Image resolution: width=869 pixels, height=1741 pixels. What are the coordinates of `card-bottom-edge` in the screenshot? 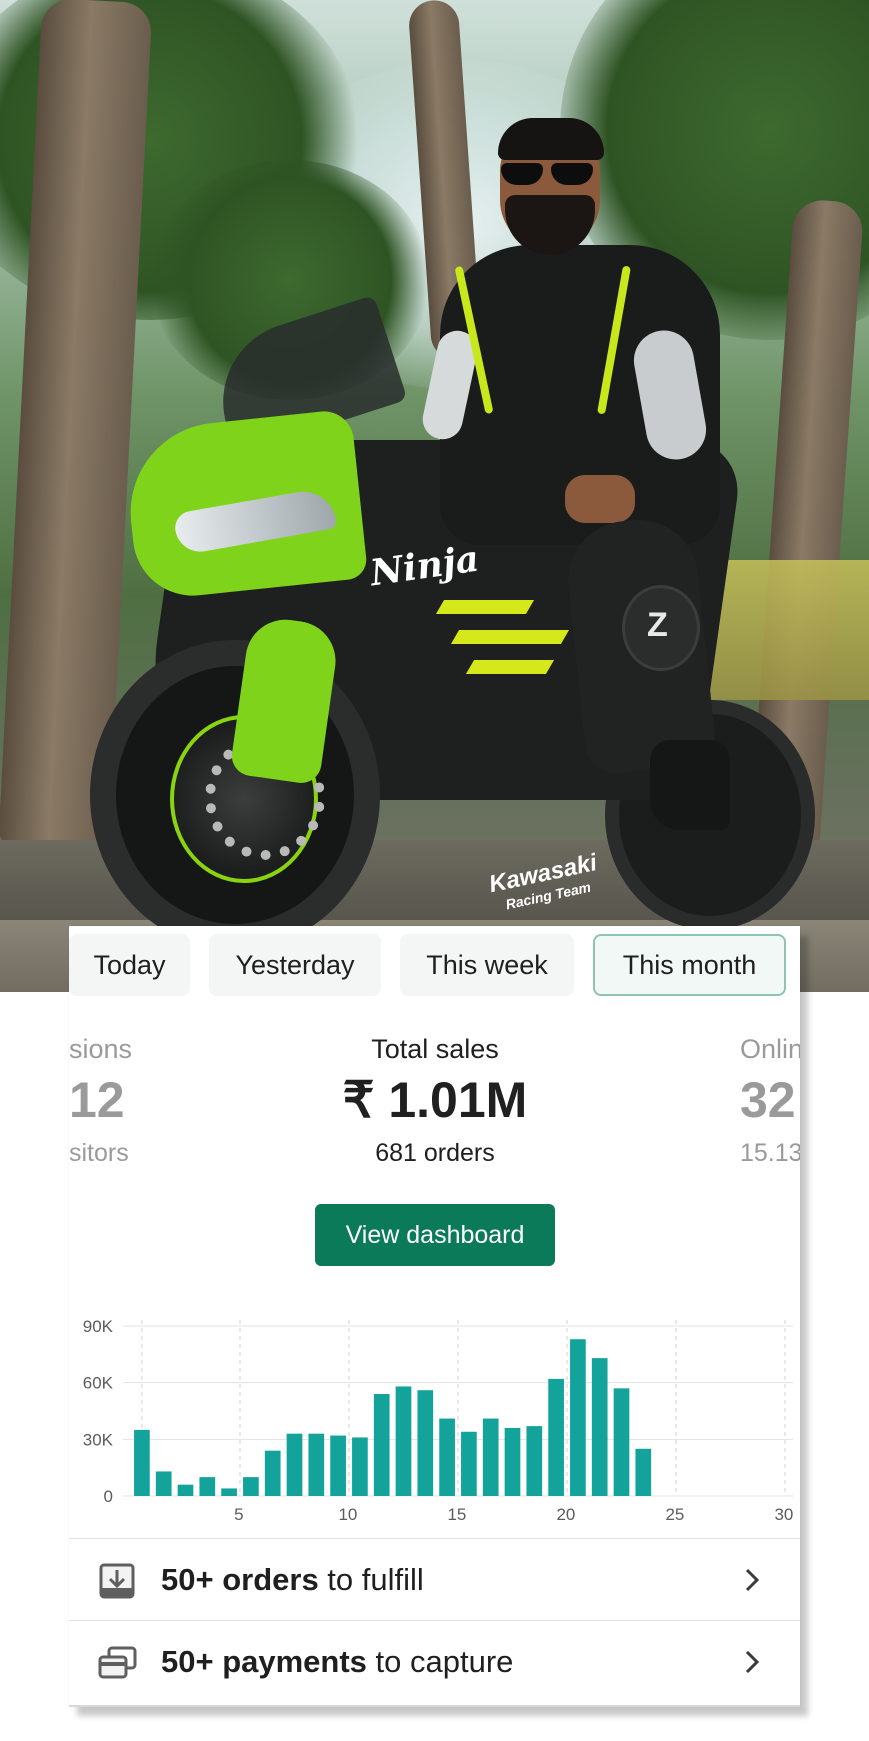 It's located at (434, 1706).